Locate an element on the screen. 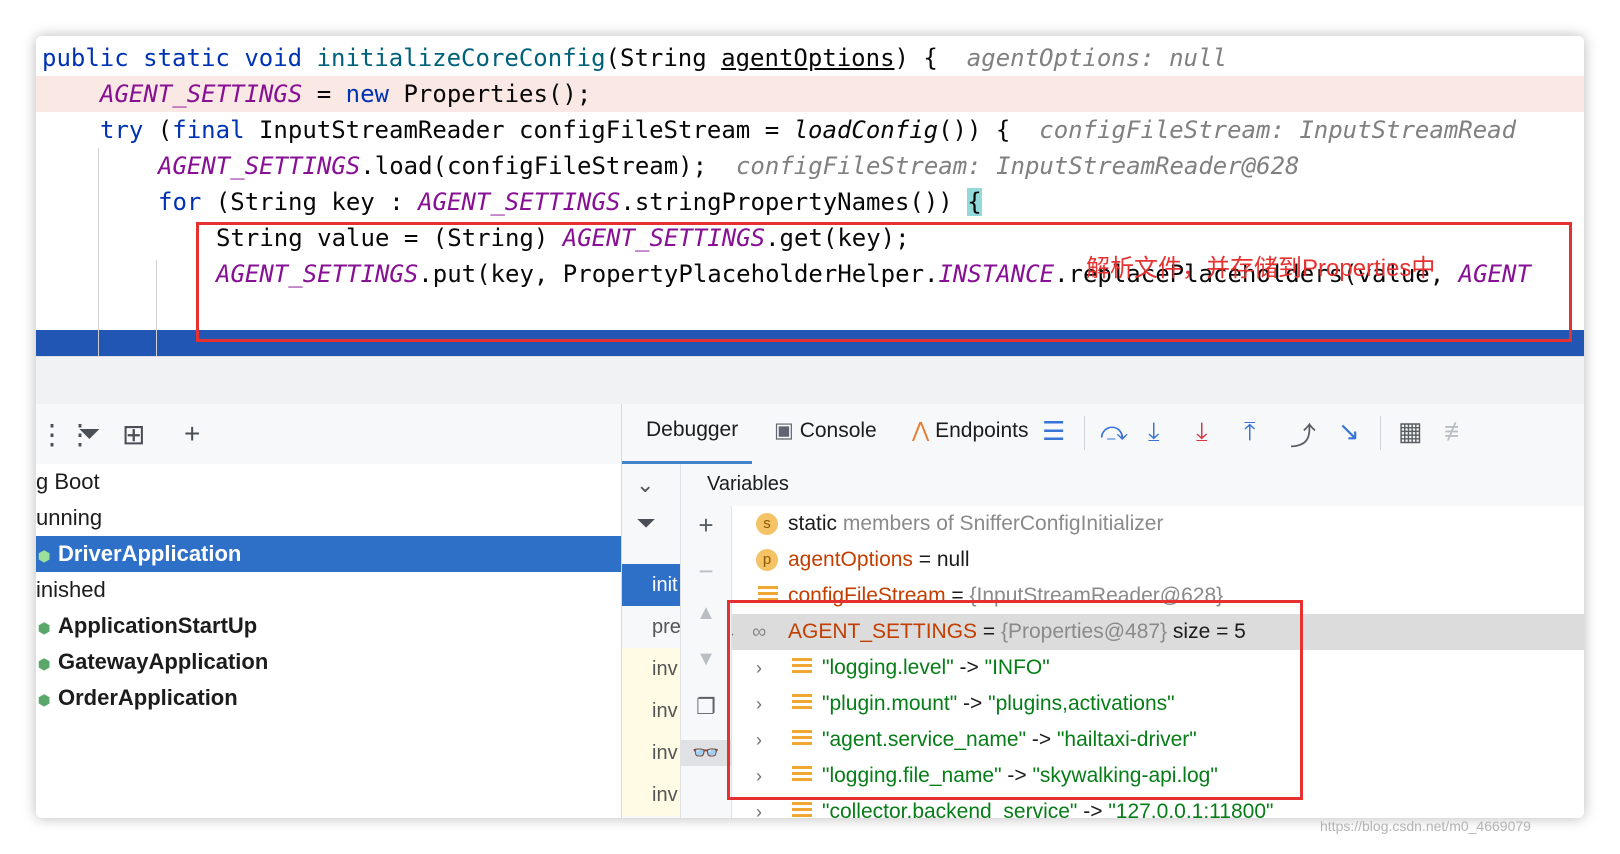  static-icon: s is located at coordinates (767, 524).